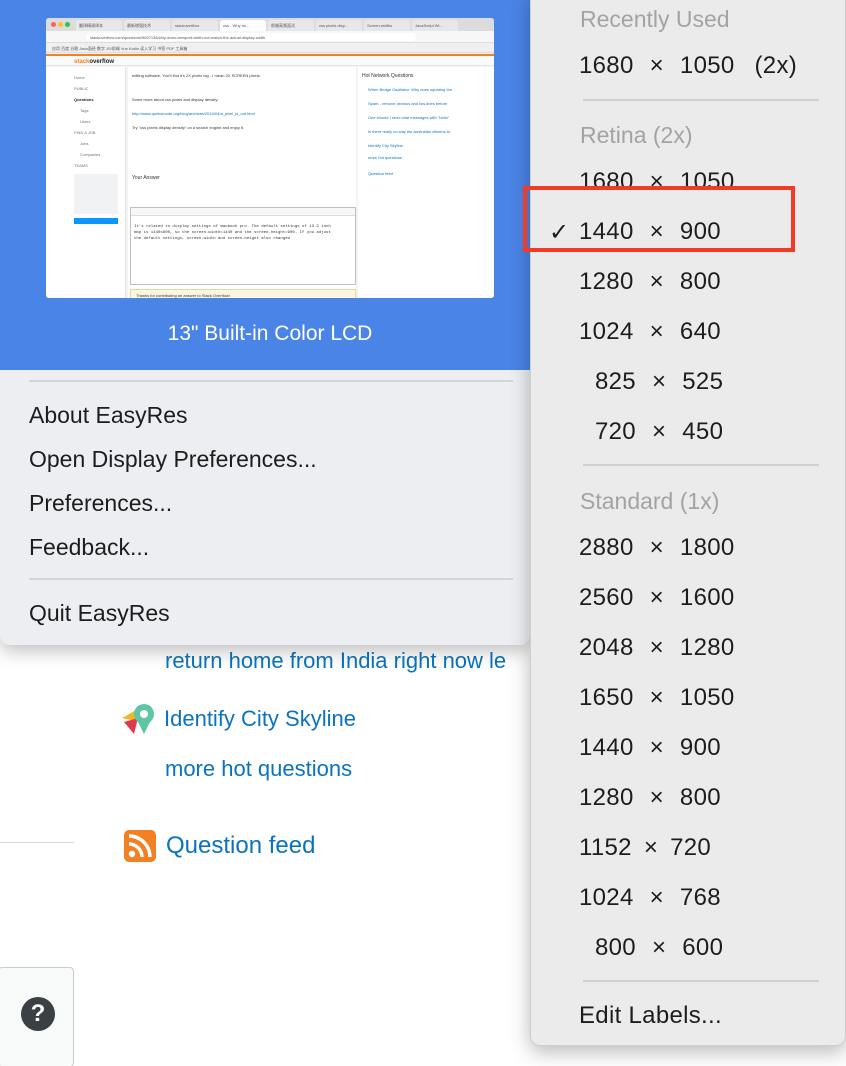 Image resolution: width=846 pixels, height=1066 pixels. What do you see at coordinates (606, 697) in the screenshot?
I see `res-width: 1650` at bounding box center [606, 697].